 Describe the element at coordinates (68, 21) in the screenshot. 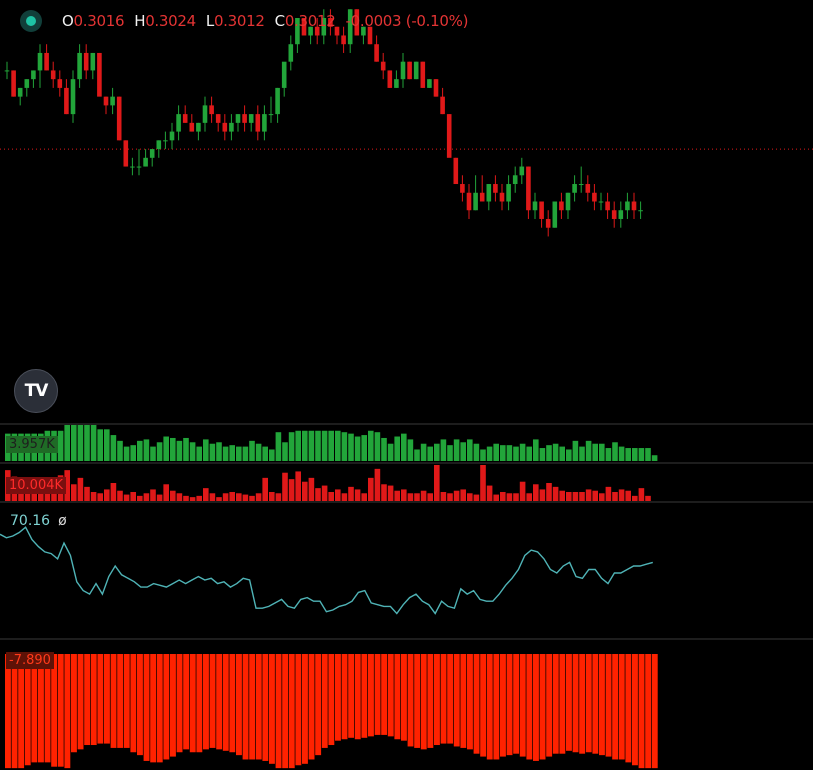

I see `open-label: O` at that location.